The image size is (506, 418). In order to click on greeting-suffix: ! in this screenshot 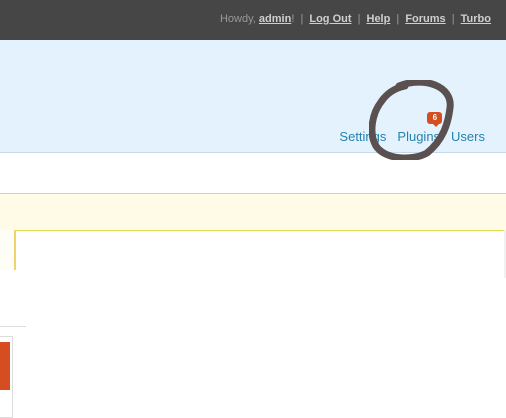, I will do `click(293, 19)`.